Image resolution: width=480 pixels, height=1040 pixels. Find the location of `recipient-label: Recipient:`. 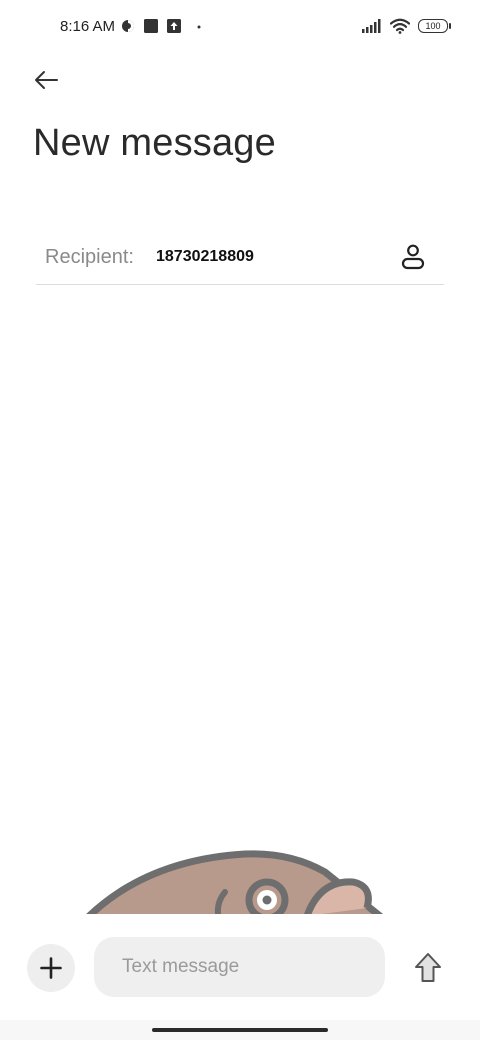

recipient-label: Recipient: is located at coordinates (89, 257).